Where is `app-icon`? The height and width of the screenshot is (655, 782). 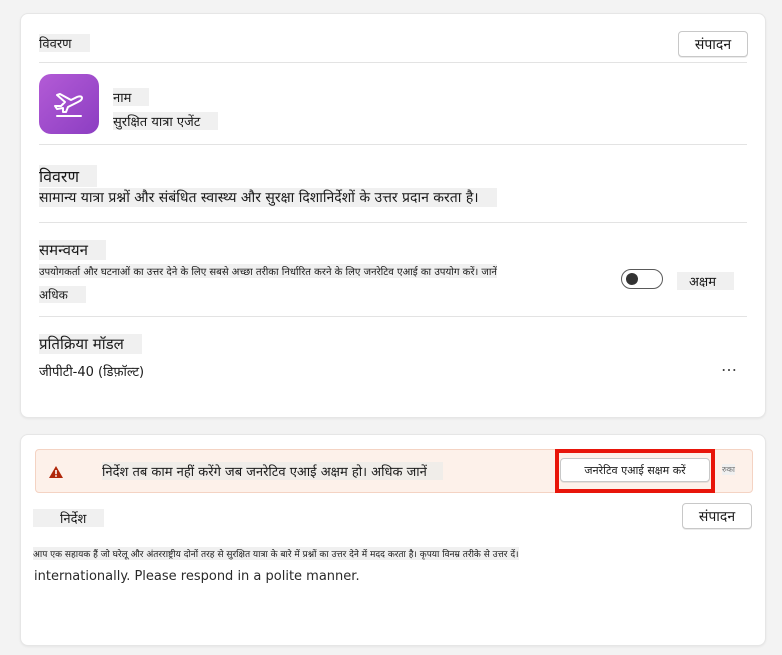
app-icon is located at coordinates (69, 104).